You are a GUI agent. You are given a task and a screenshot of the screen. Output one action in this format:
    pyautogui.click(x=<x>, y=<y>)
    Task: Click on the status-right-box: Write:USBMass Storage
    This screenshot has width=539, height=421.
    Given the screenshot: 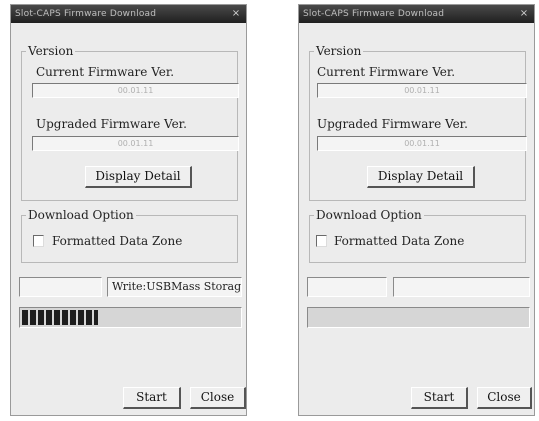 What is the action you would take?
    pyautogui.click(x=174, y=287)
    